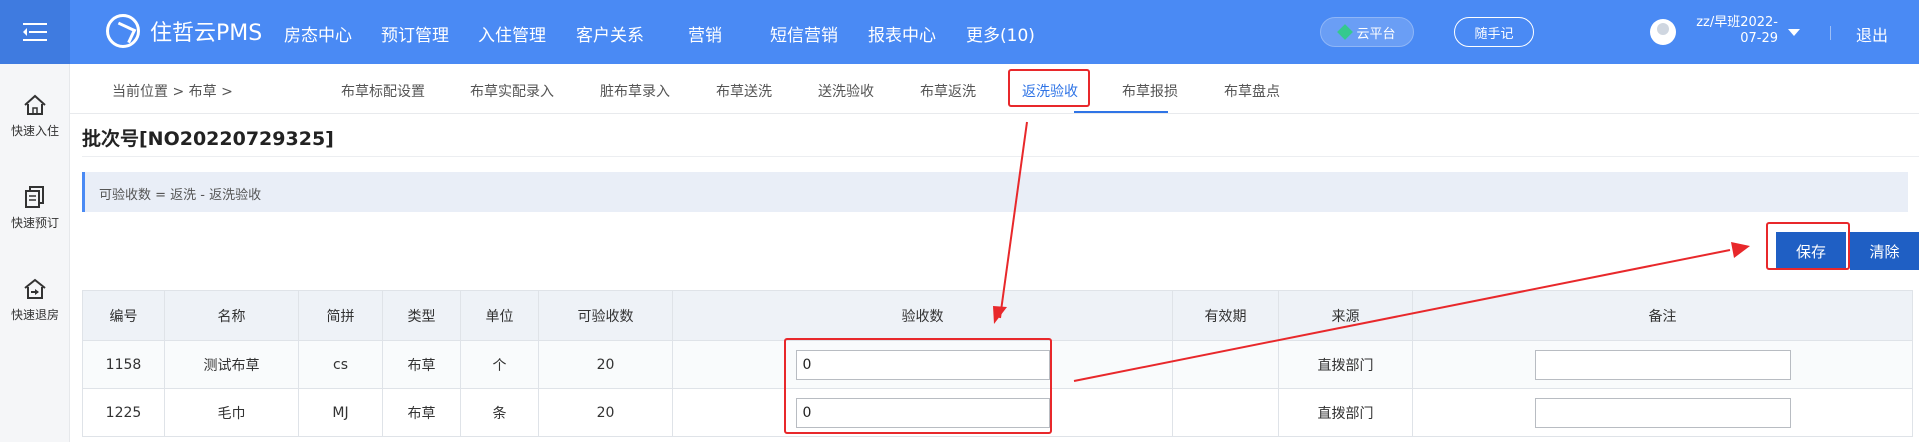 This screenshot has height=442, width=1919. I want to click on logout-button: 退出, so click(1872, 34).